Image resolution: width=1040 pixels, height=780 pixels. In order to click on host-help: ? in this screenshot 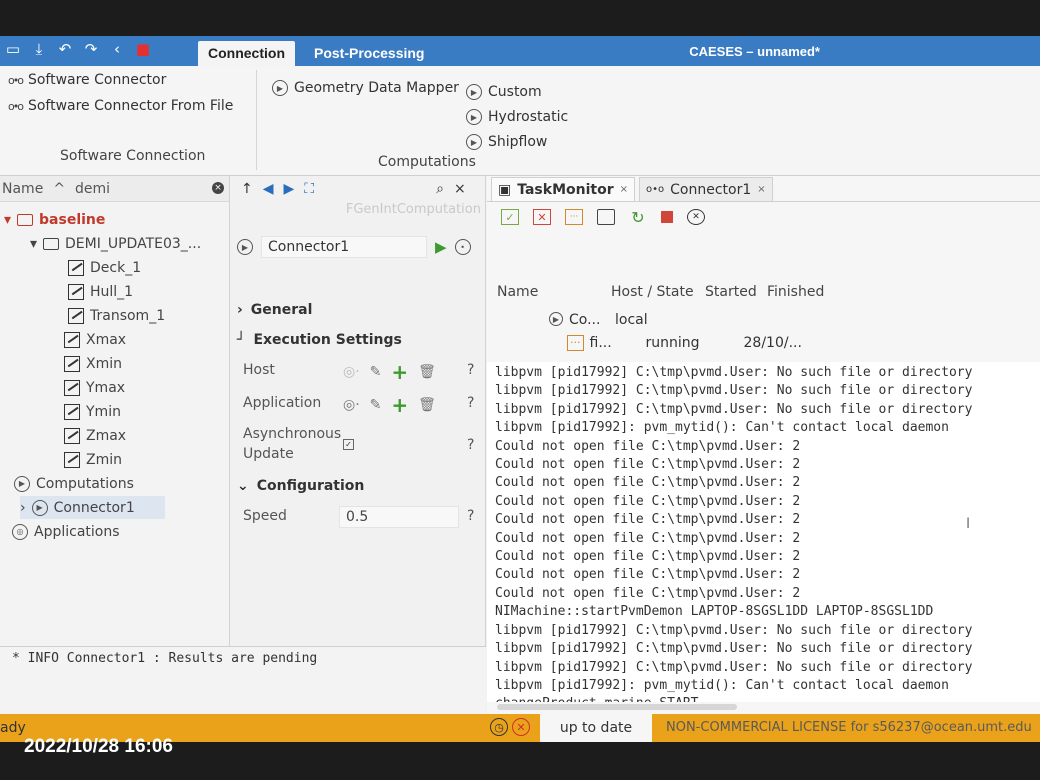, I will do `click(470, 370)`.